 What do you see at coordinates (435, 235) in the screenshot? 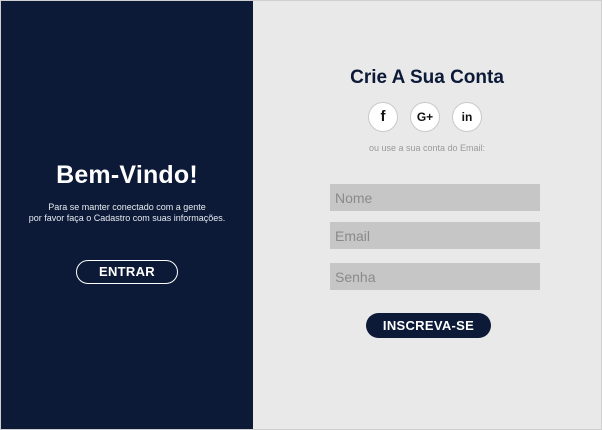
I see `email-field` at bounding box center [435, 235].